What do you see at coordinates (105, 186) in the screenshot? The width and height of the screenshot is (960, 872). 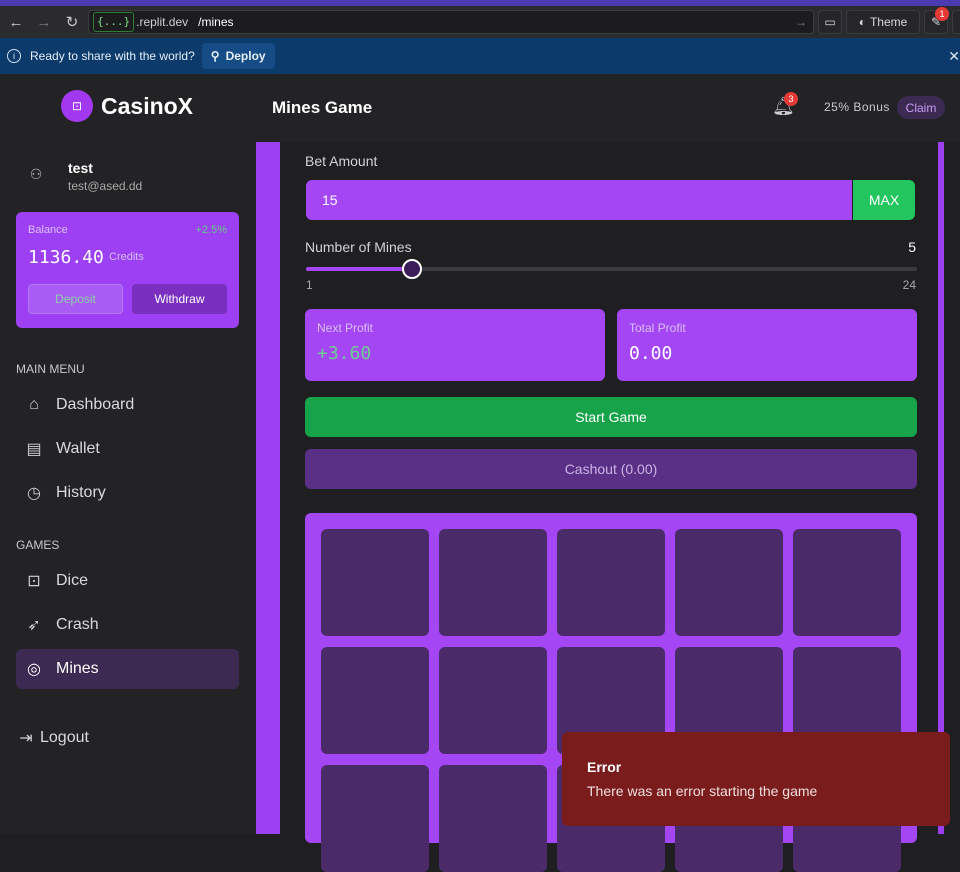 I see `user-email: test@ased.dd` at bounding box center [105, 186].